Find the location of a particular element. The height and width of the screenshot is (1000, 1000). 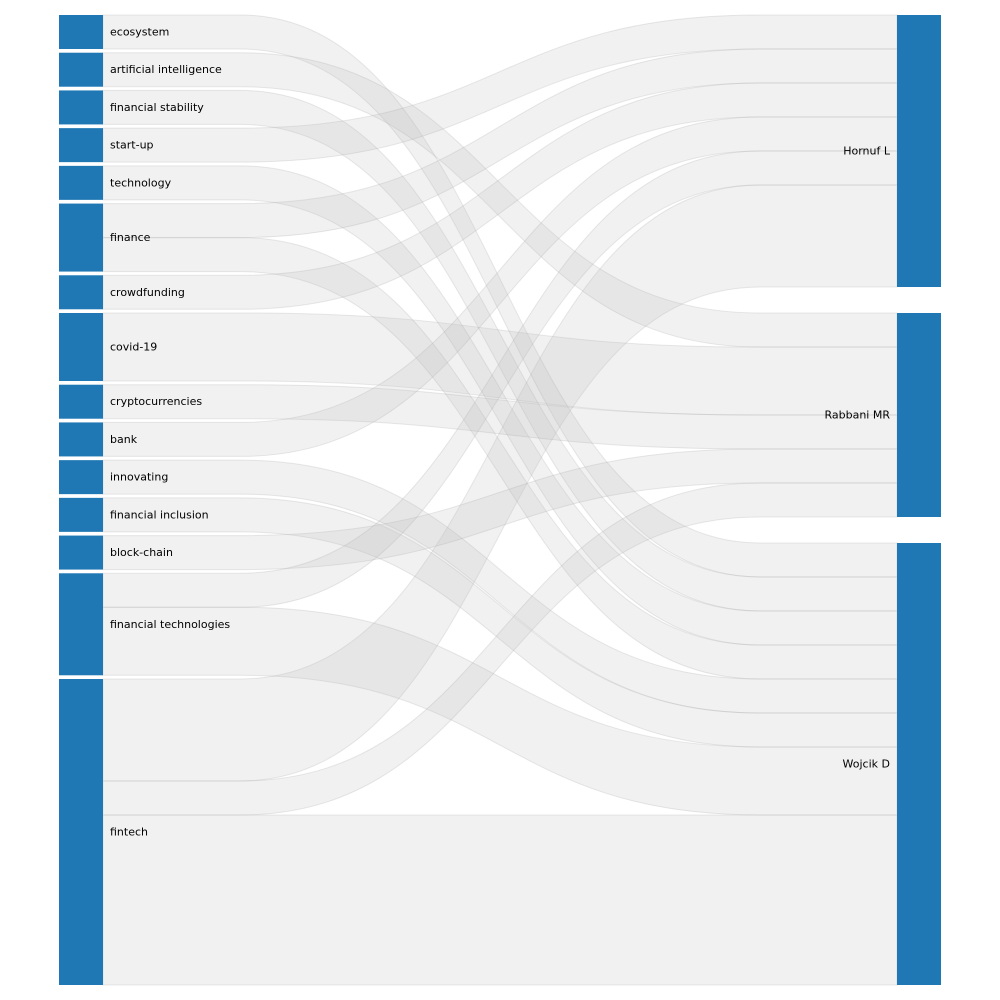

node-technology is located at coordinates (81, 182).